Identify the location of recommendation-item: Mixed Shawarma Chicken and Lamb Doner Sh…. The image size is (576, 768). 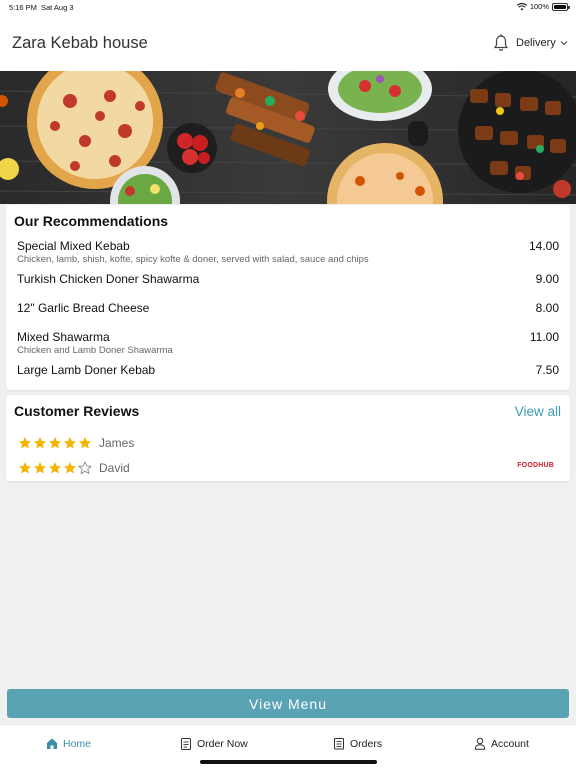
(288, 343).